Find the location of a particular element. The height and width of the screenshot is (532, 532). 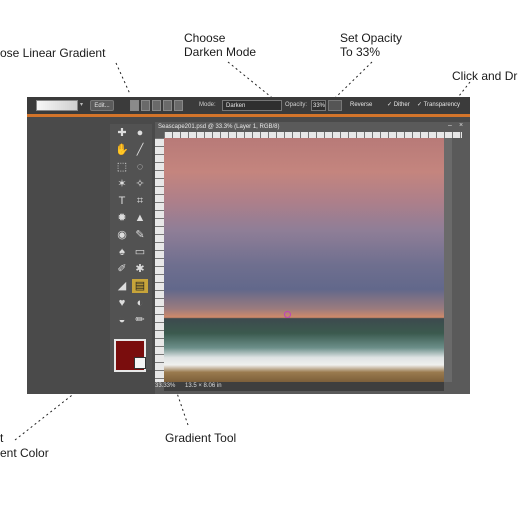

annotation-fg-line2: ent Color is located at coordinates (24, 453).